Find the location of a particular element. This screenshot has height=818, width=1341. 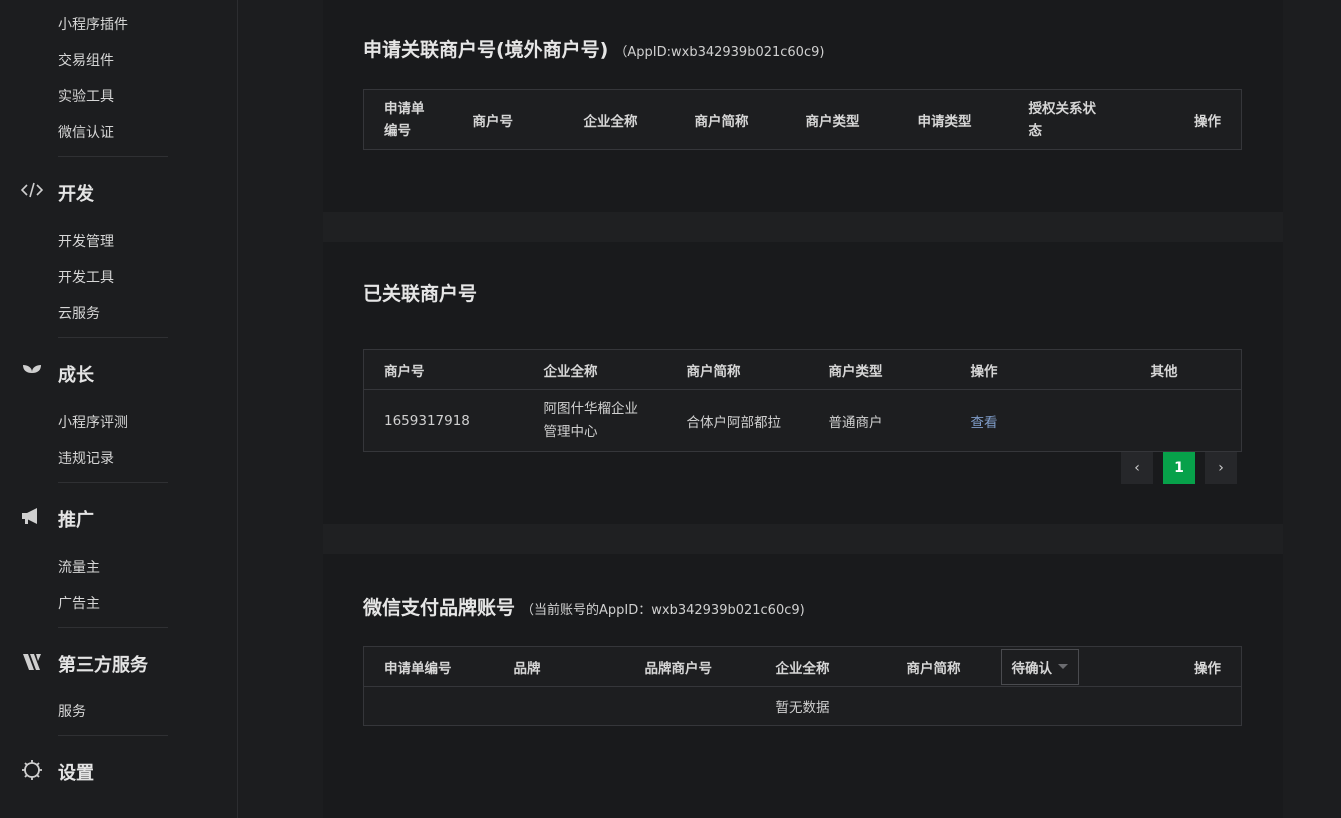

sidebar-item-wechat-verify: 微信认证 is located at coordinates (86, 132).